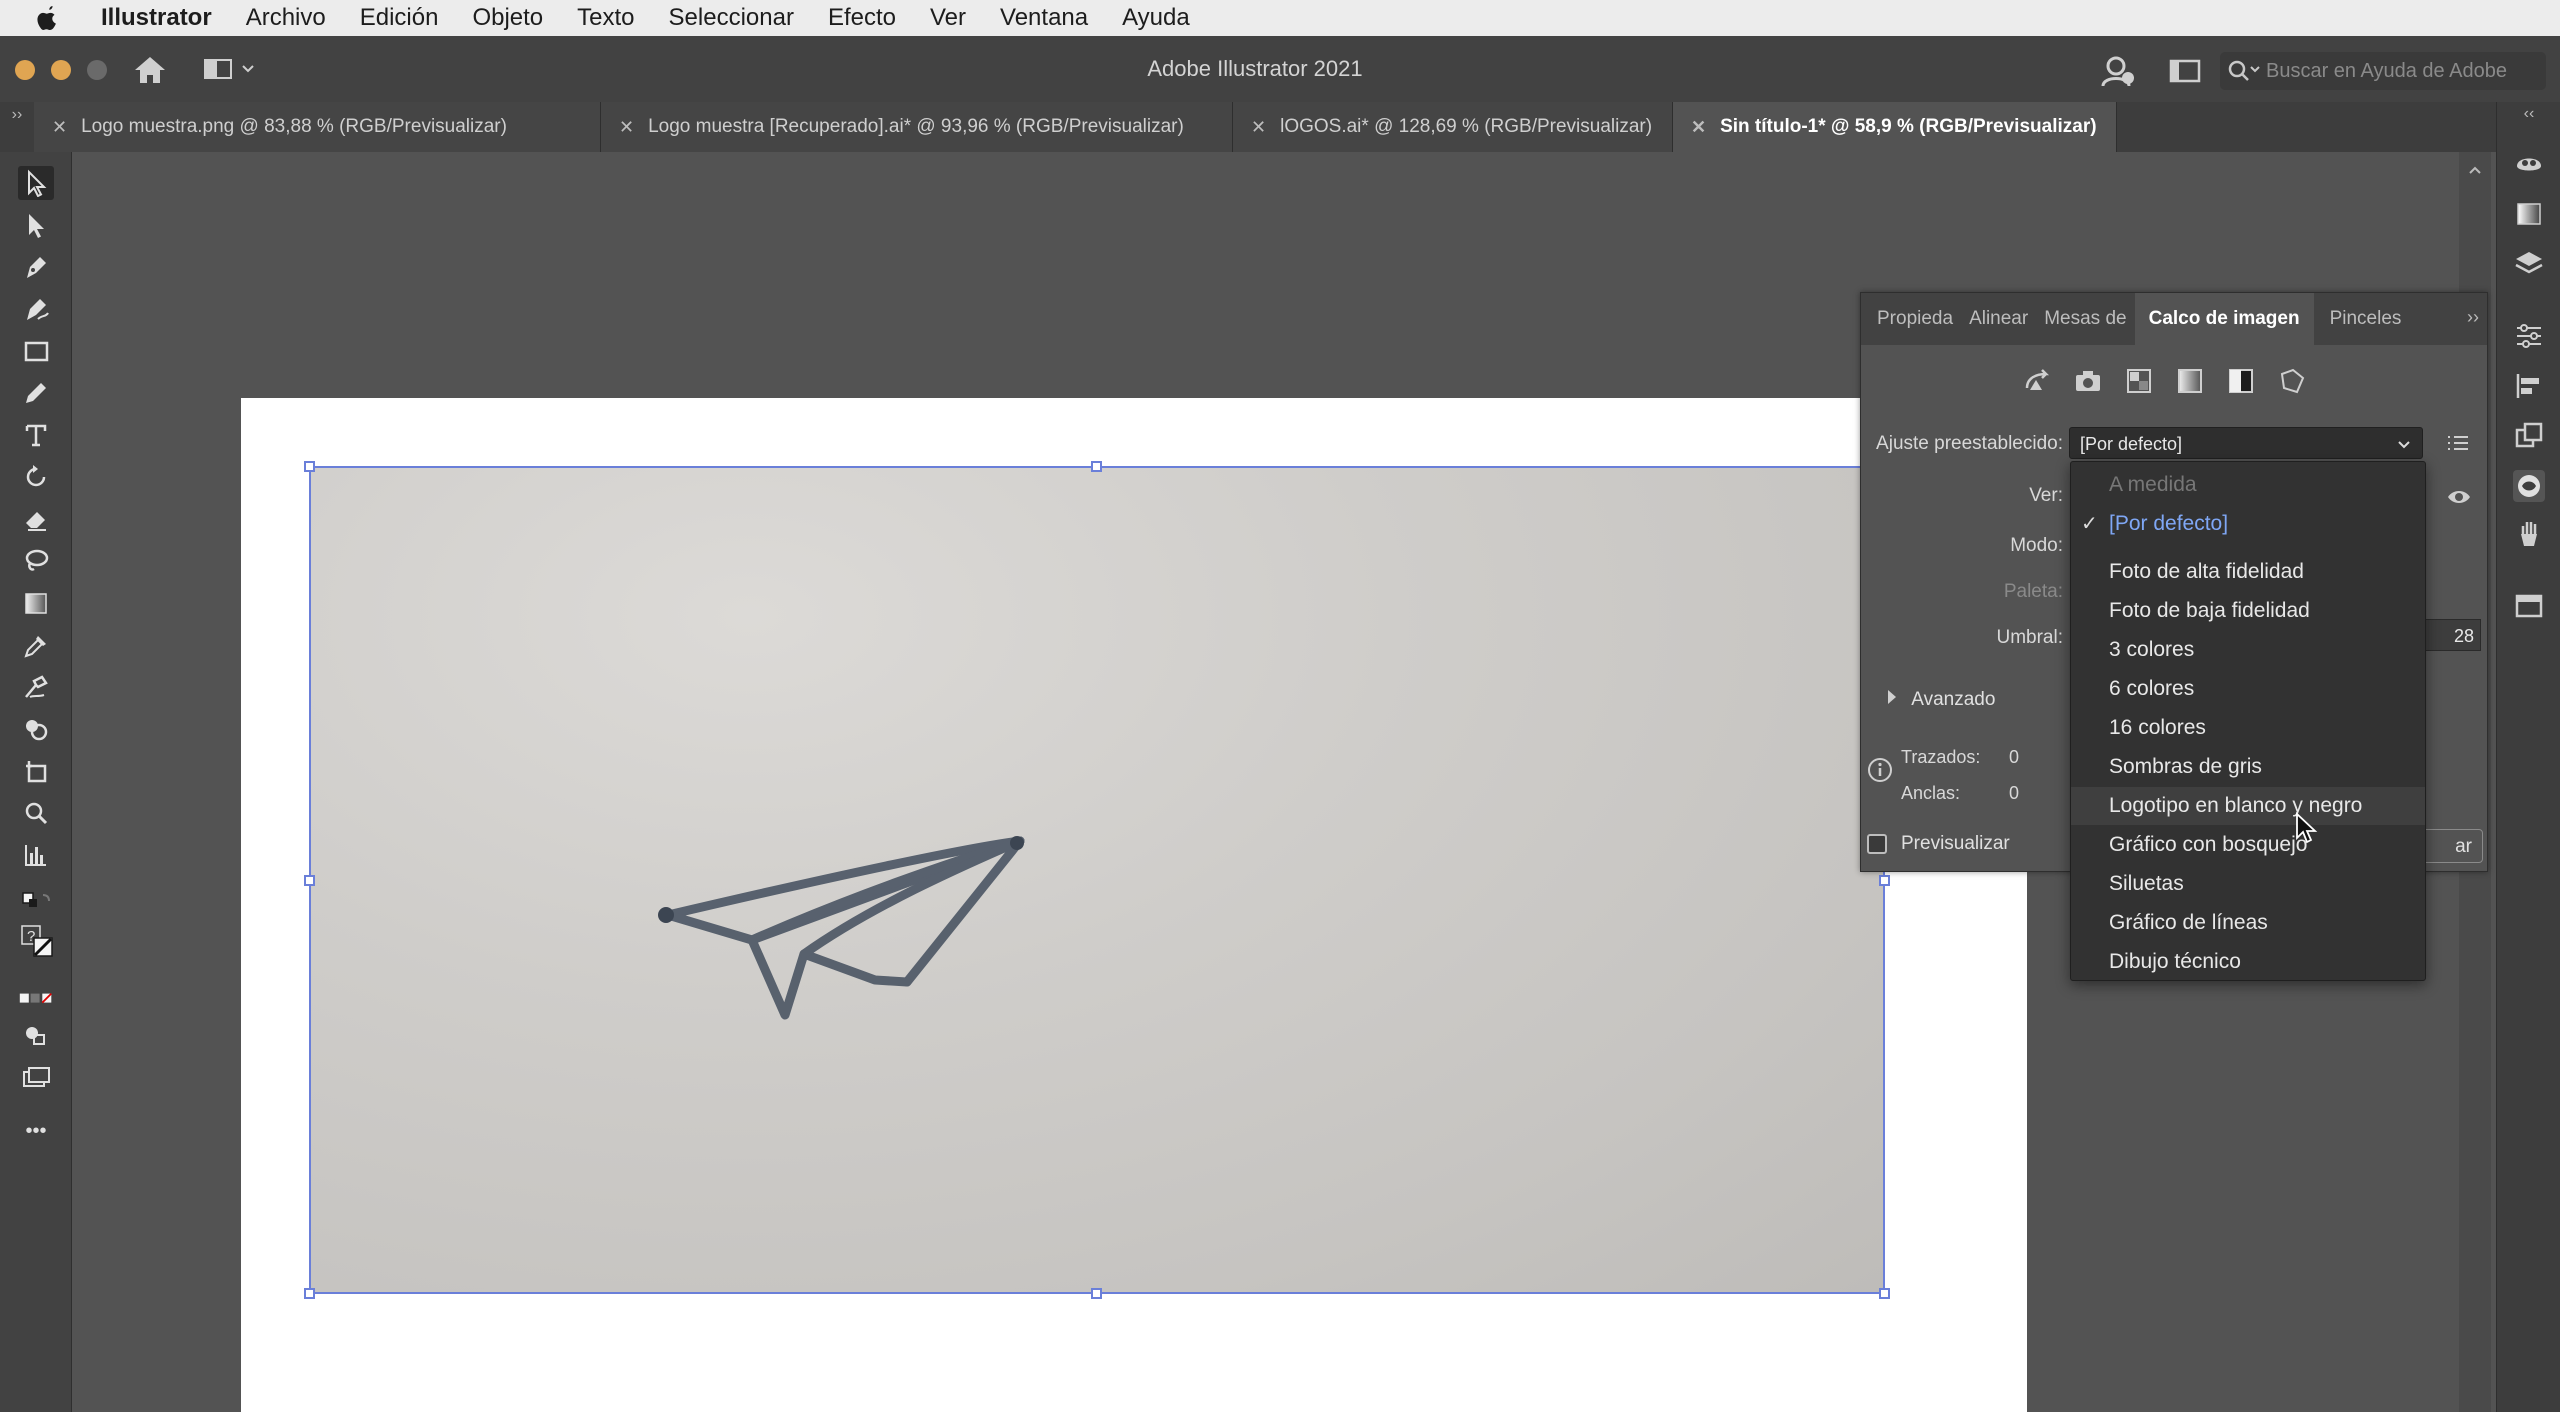  I want to click on resize-handle-middle-left, so click(309, 880).